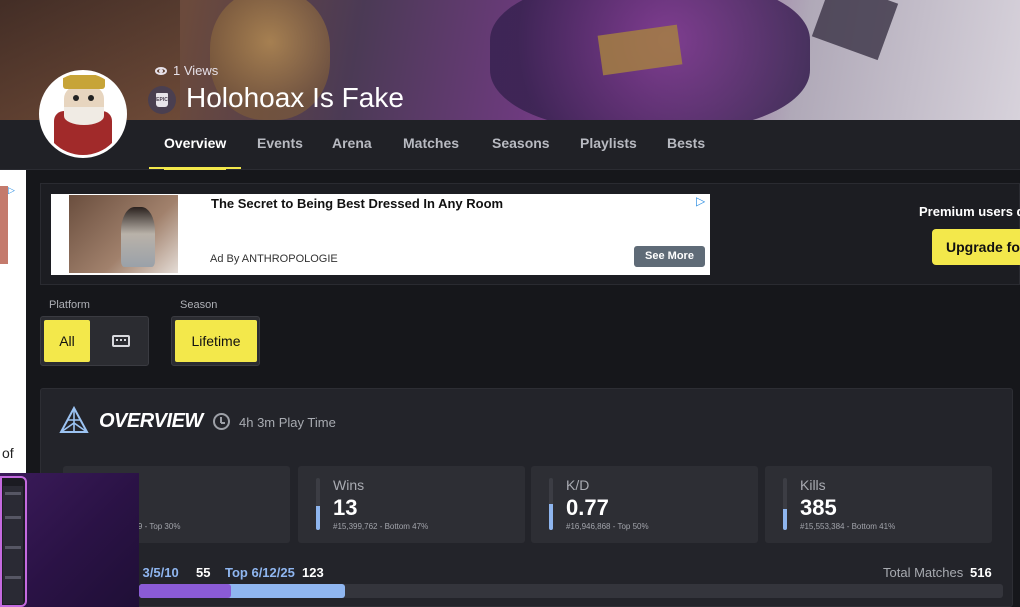 This screenshot has width=1020, height=607. What do you see at coordinates (121, 341) in the screenshot?
I see `keyboard-icon` at bounding box center [121, 341].